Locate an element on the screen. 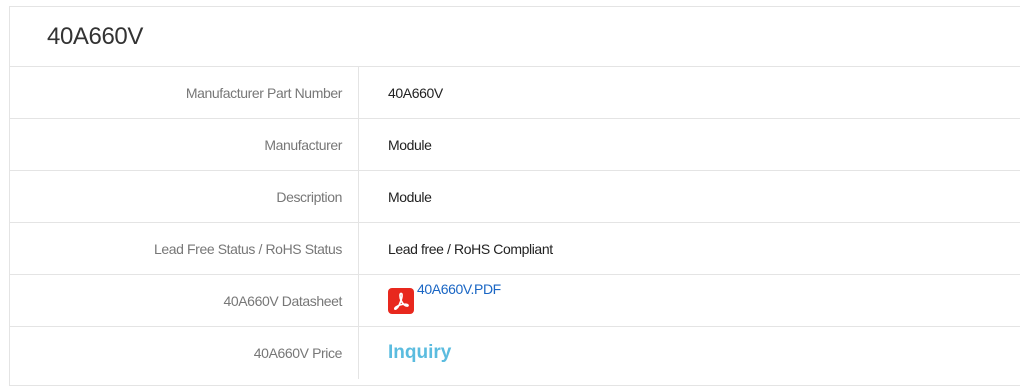 Image resolution: width=1020 pixels, height=386 pixels. datasheet-link-label: 40A660V.PDF is located at coordinates (459, 289).